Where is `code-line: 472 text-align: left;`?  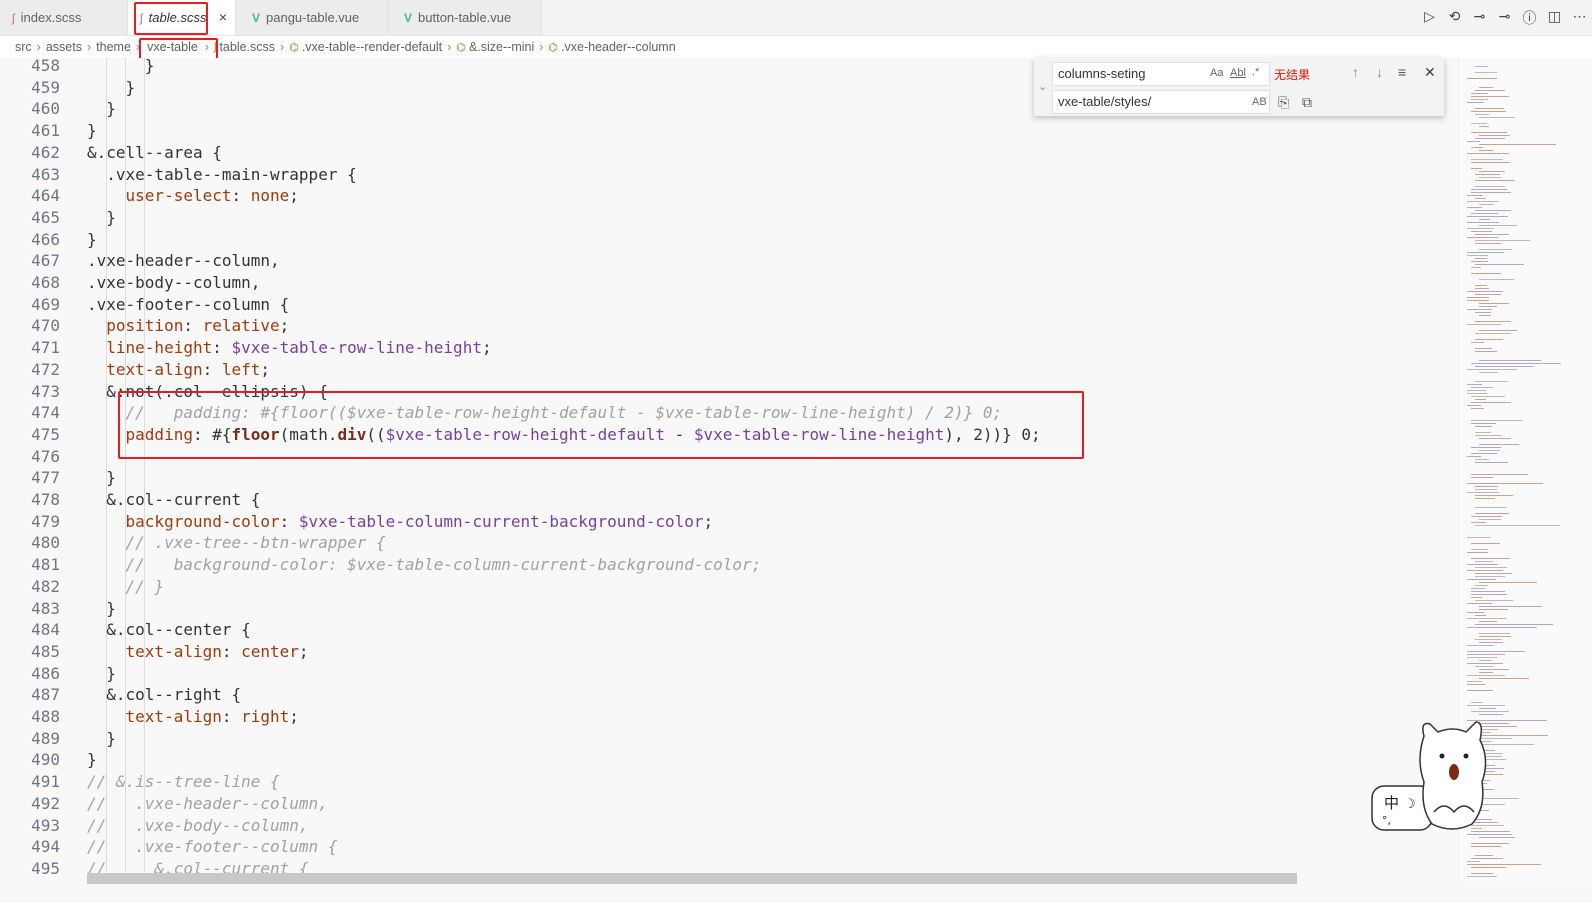
code-line: 472 text-align: left; is located at coordinates (729, 370).